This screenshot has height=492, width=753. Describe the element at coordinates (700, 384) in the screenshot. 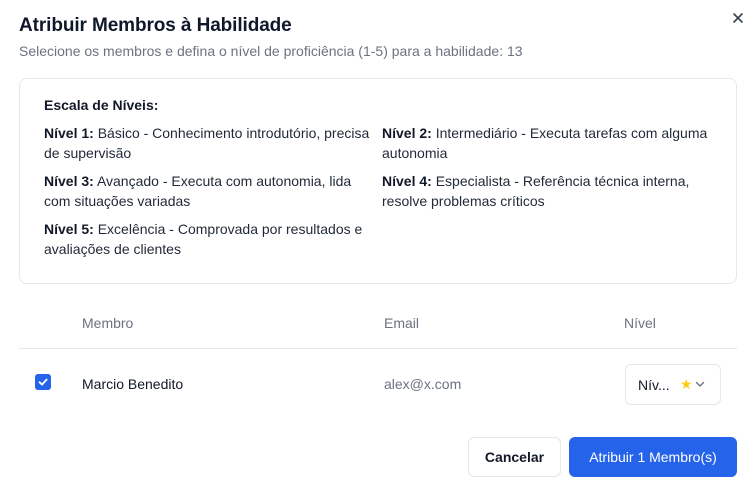

I see `chevron-down-icon` at that location.